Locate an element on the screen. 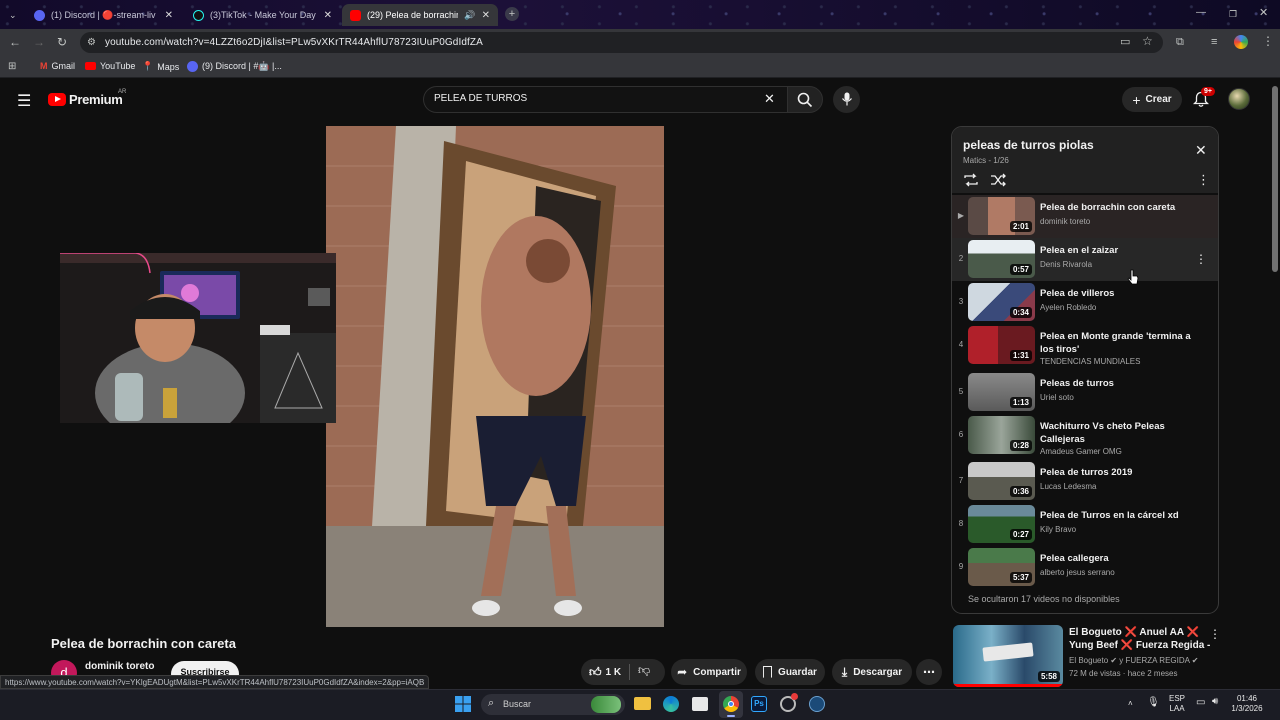 Image resolution: width=1280 pixels, height=720 pixels. back-icon: ← is located at coordinates (15, 42).